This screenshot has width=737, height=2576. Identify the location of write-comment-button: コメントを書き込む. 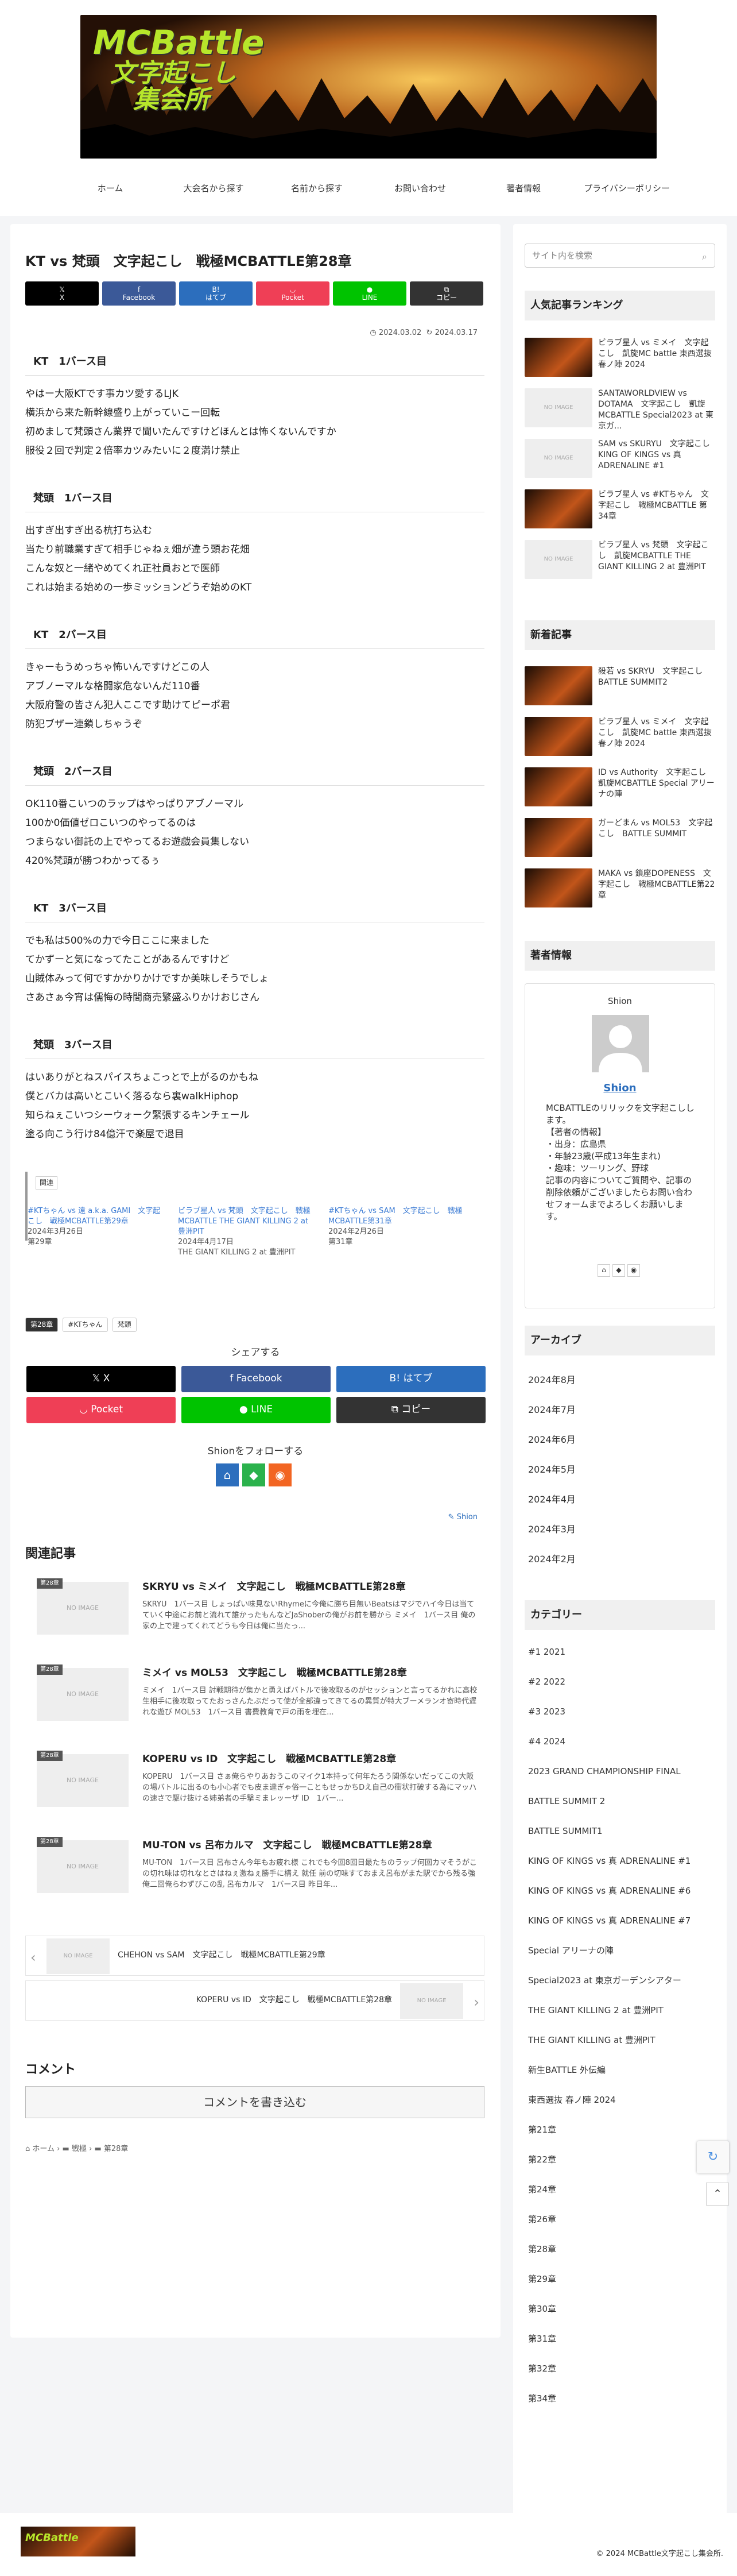
(254, 2102).